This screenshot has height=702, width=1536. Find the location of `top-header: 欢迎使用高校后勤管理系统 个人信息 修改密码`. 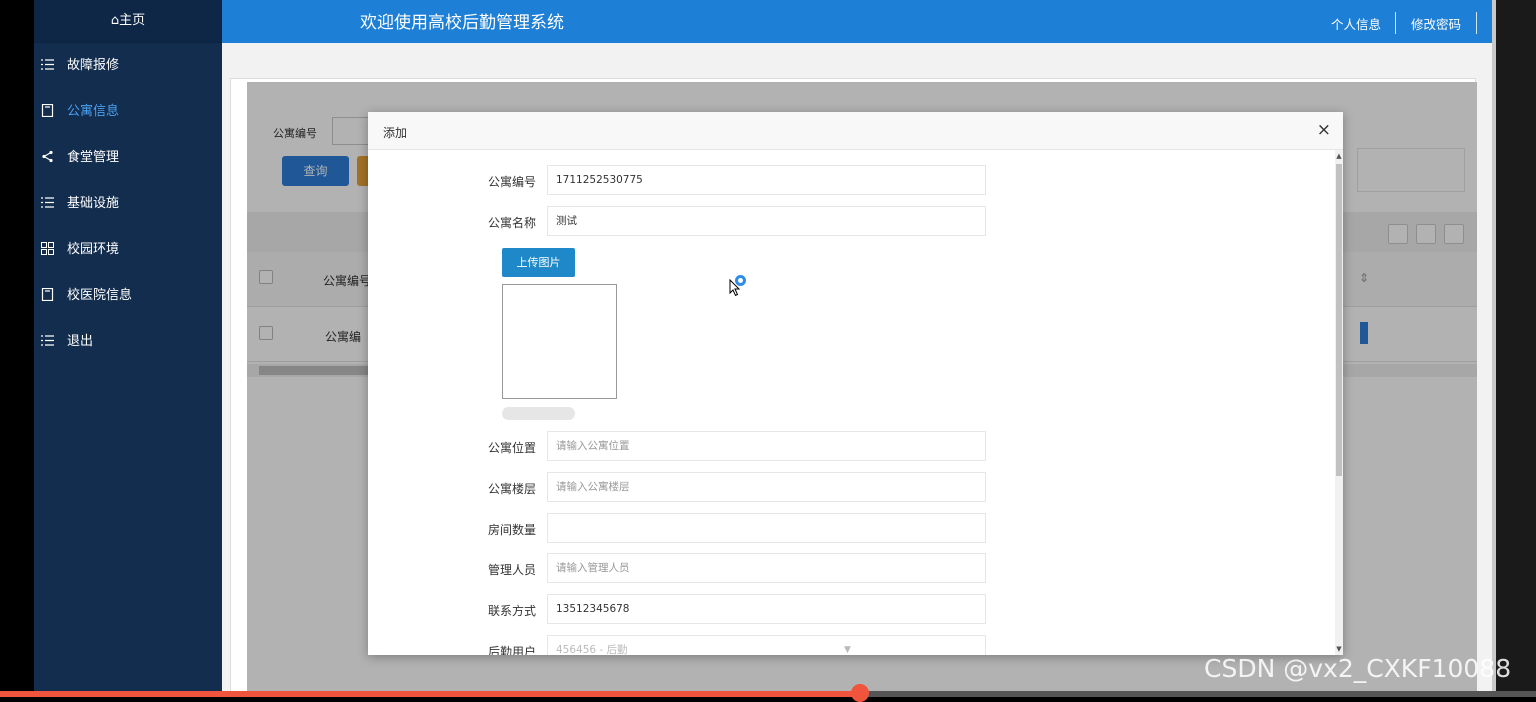

top-header: 欢迎使用高校后勤管理系统 个人信息 修改密码 is located at coordinates (857, 21).